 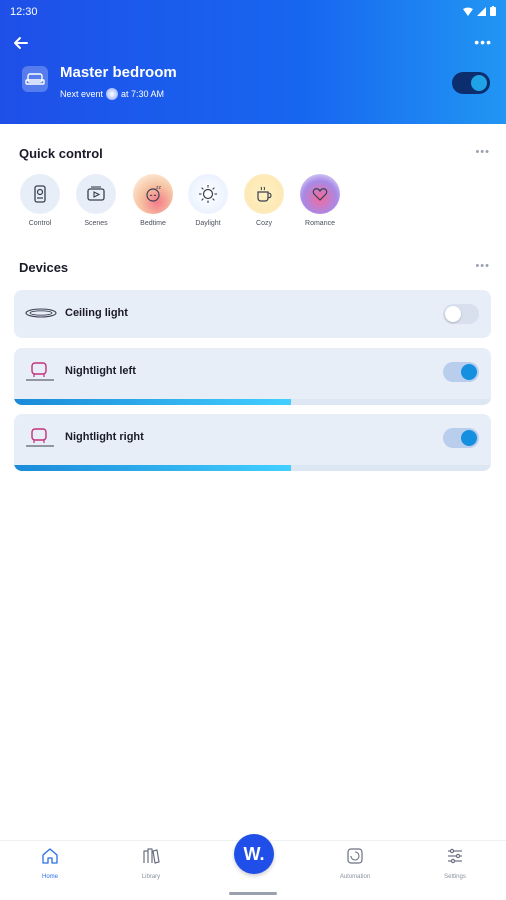 What do you see at coordinates (252, 442) in the screenshot?
I see `device-card-nightlight-right: Nightlight right` at bounding box center [252, 442].